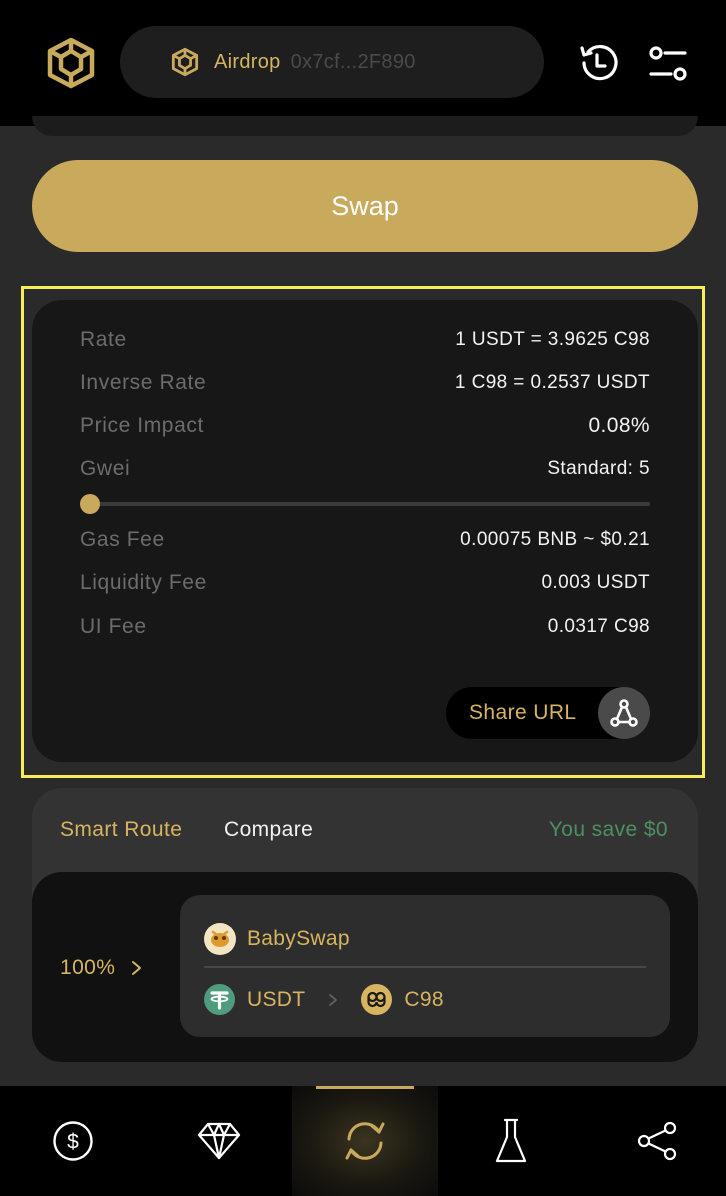 This screenshot has width=726, height=1196. What do you see at coordinates (365, 340) in the screenshot?
I see `detail-row-rate: Rate 1 USDT = 3.9625 C98` at bounding box center [365, 340].